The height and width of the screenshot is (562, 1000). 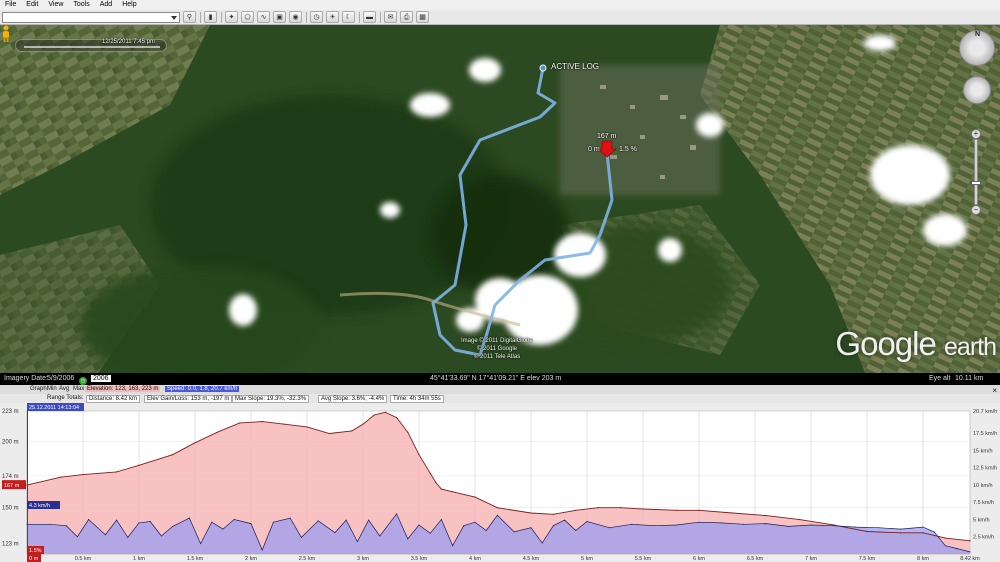 I want to click on cursor-slope-label: 1.5%, so click(x=35, y=551).